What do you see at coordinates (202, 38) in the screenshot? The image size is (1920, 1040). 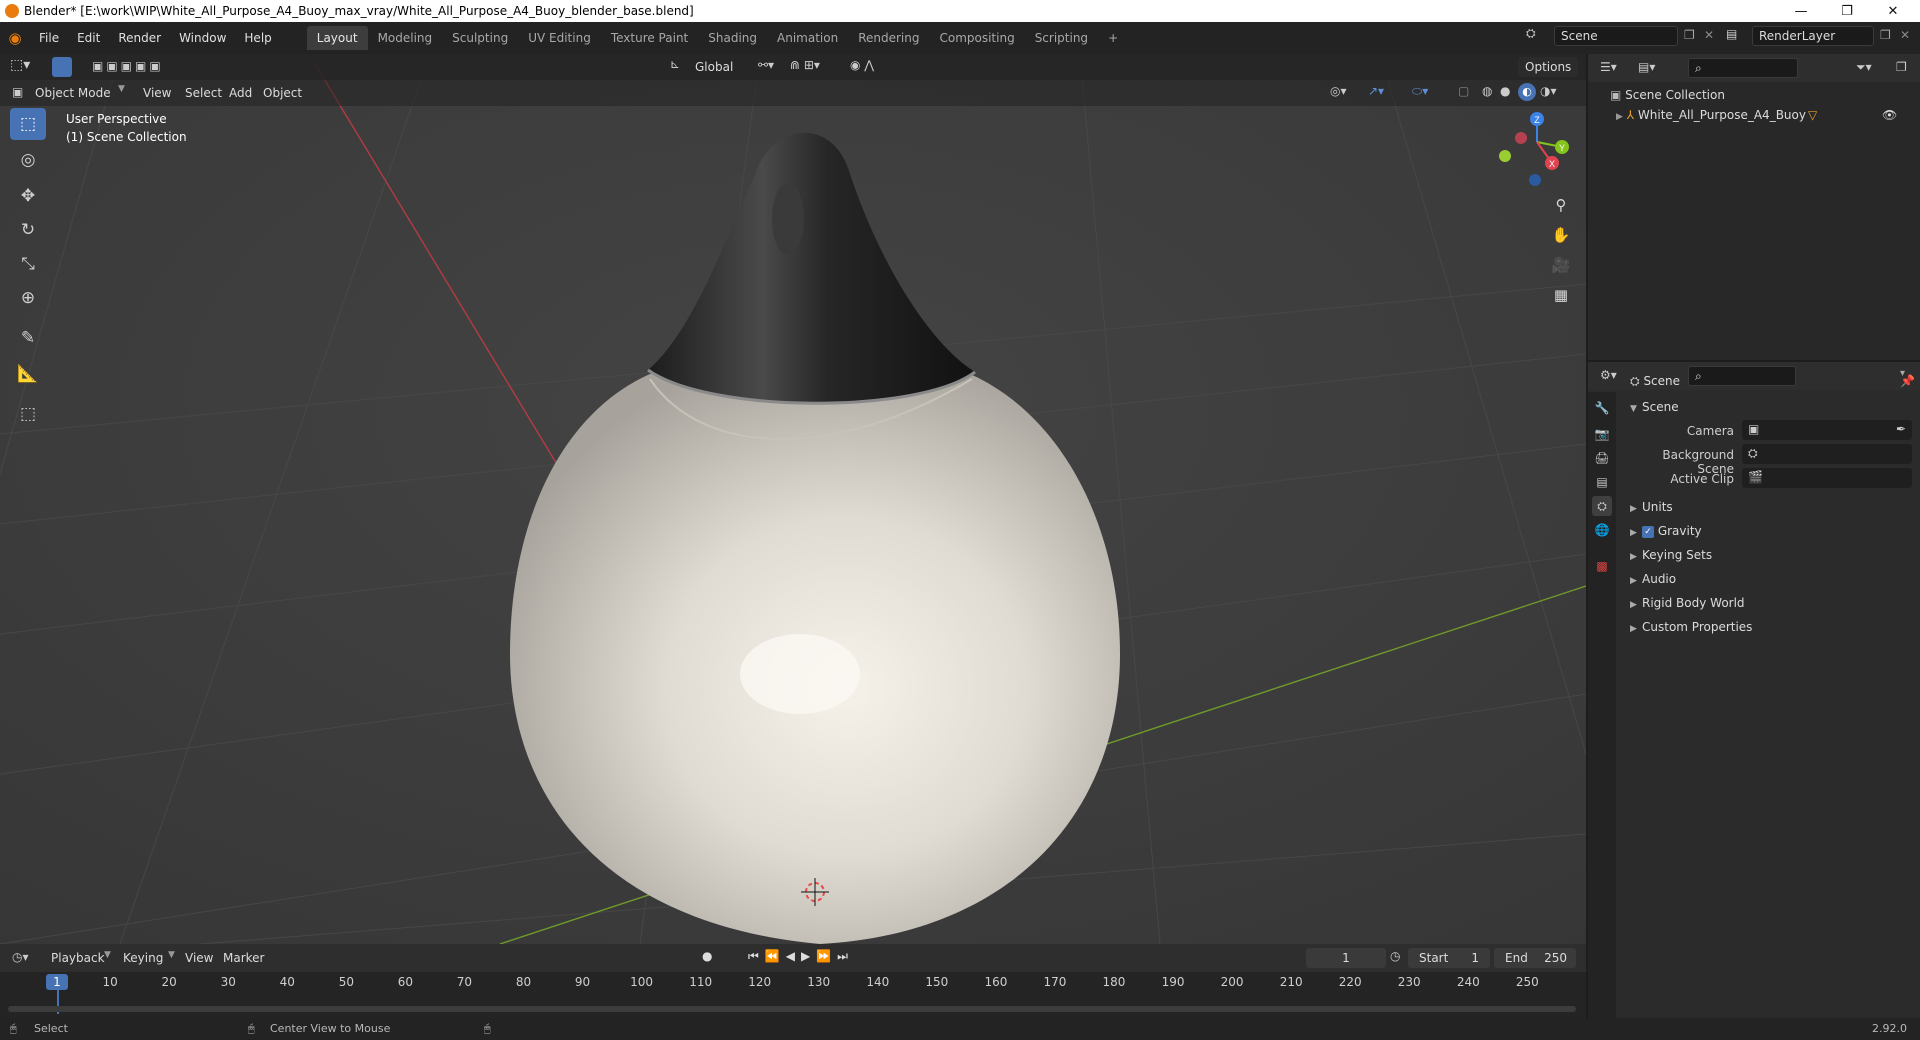 I see `menu-window: Window` at bounding box center [202, 38].